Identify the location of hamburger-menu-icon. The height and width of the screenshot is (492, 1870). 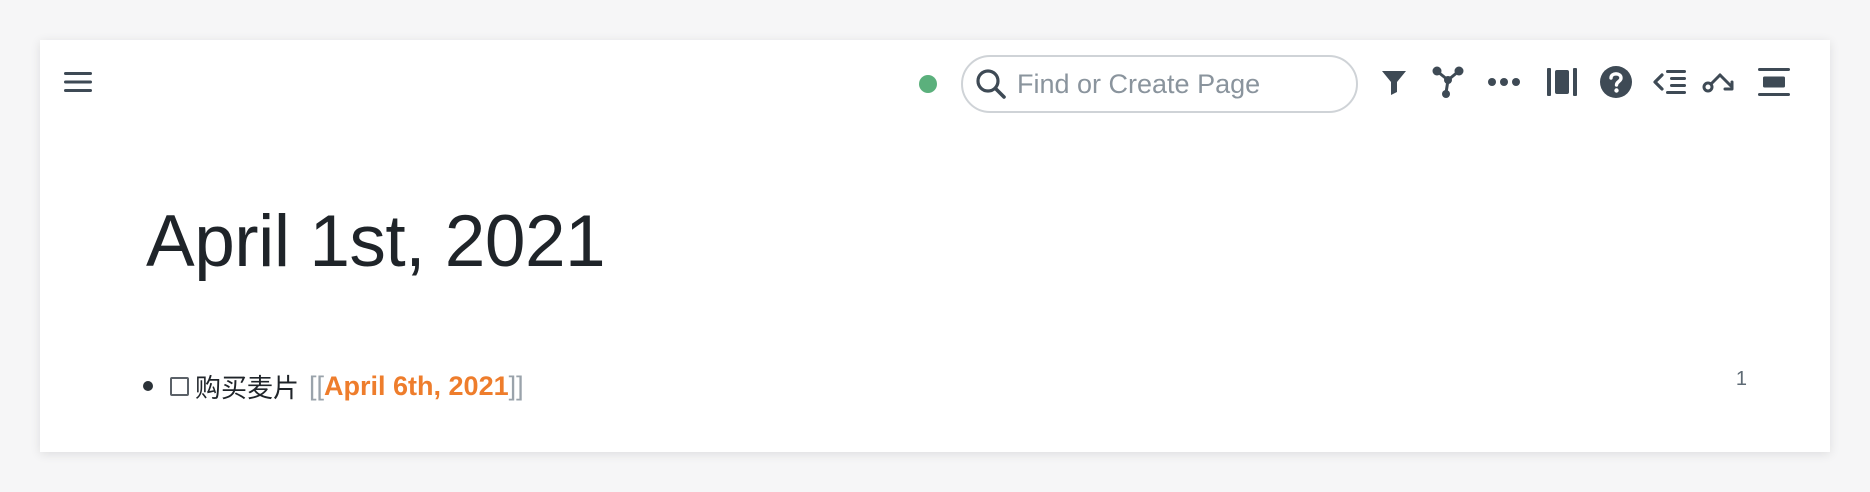
(78, 82).